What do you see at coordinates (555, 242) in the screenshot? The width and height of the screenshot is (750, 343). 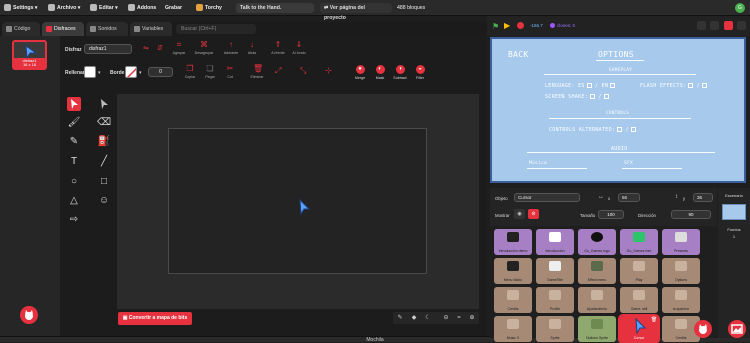 I see `sprite-tile: Introducción` at bounding box center [555, 242].